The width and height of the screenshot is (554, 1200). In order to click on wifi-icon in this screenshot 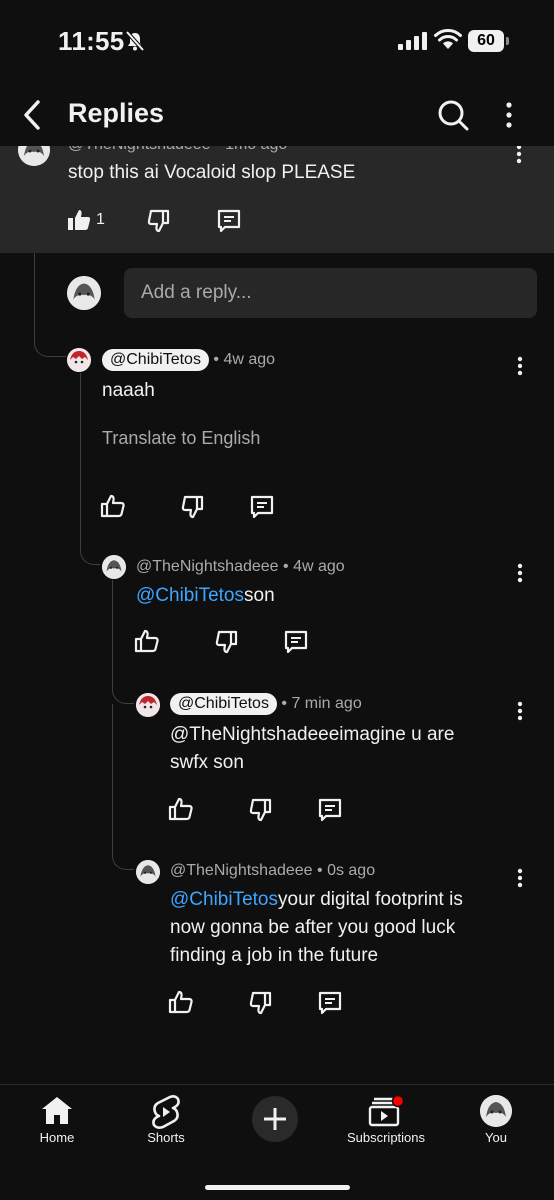, I will do `click(448, 39)`.